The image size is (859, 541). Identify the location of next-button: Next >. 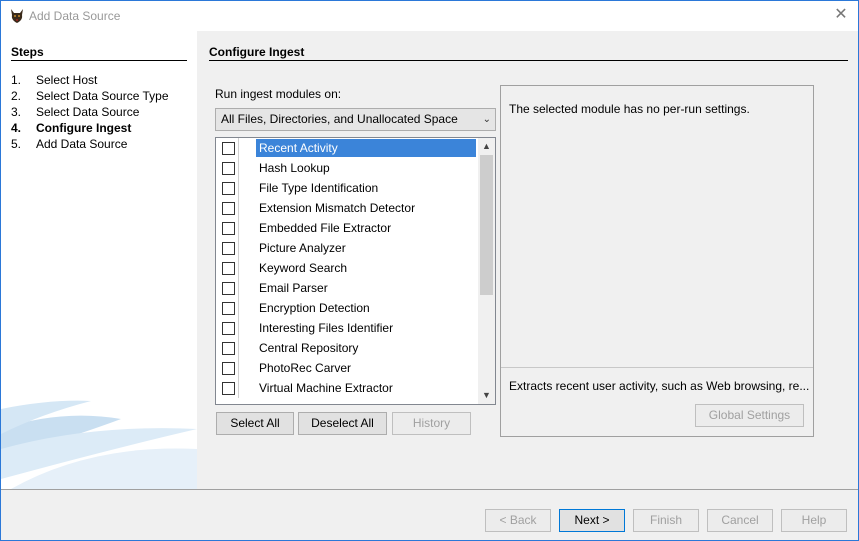
(592, 520).